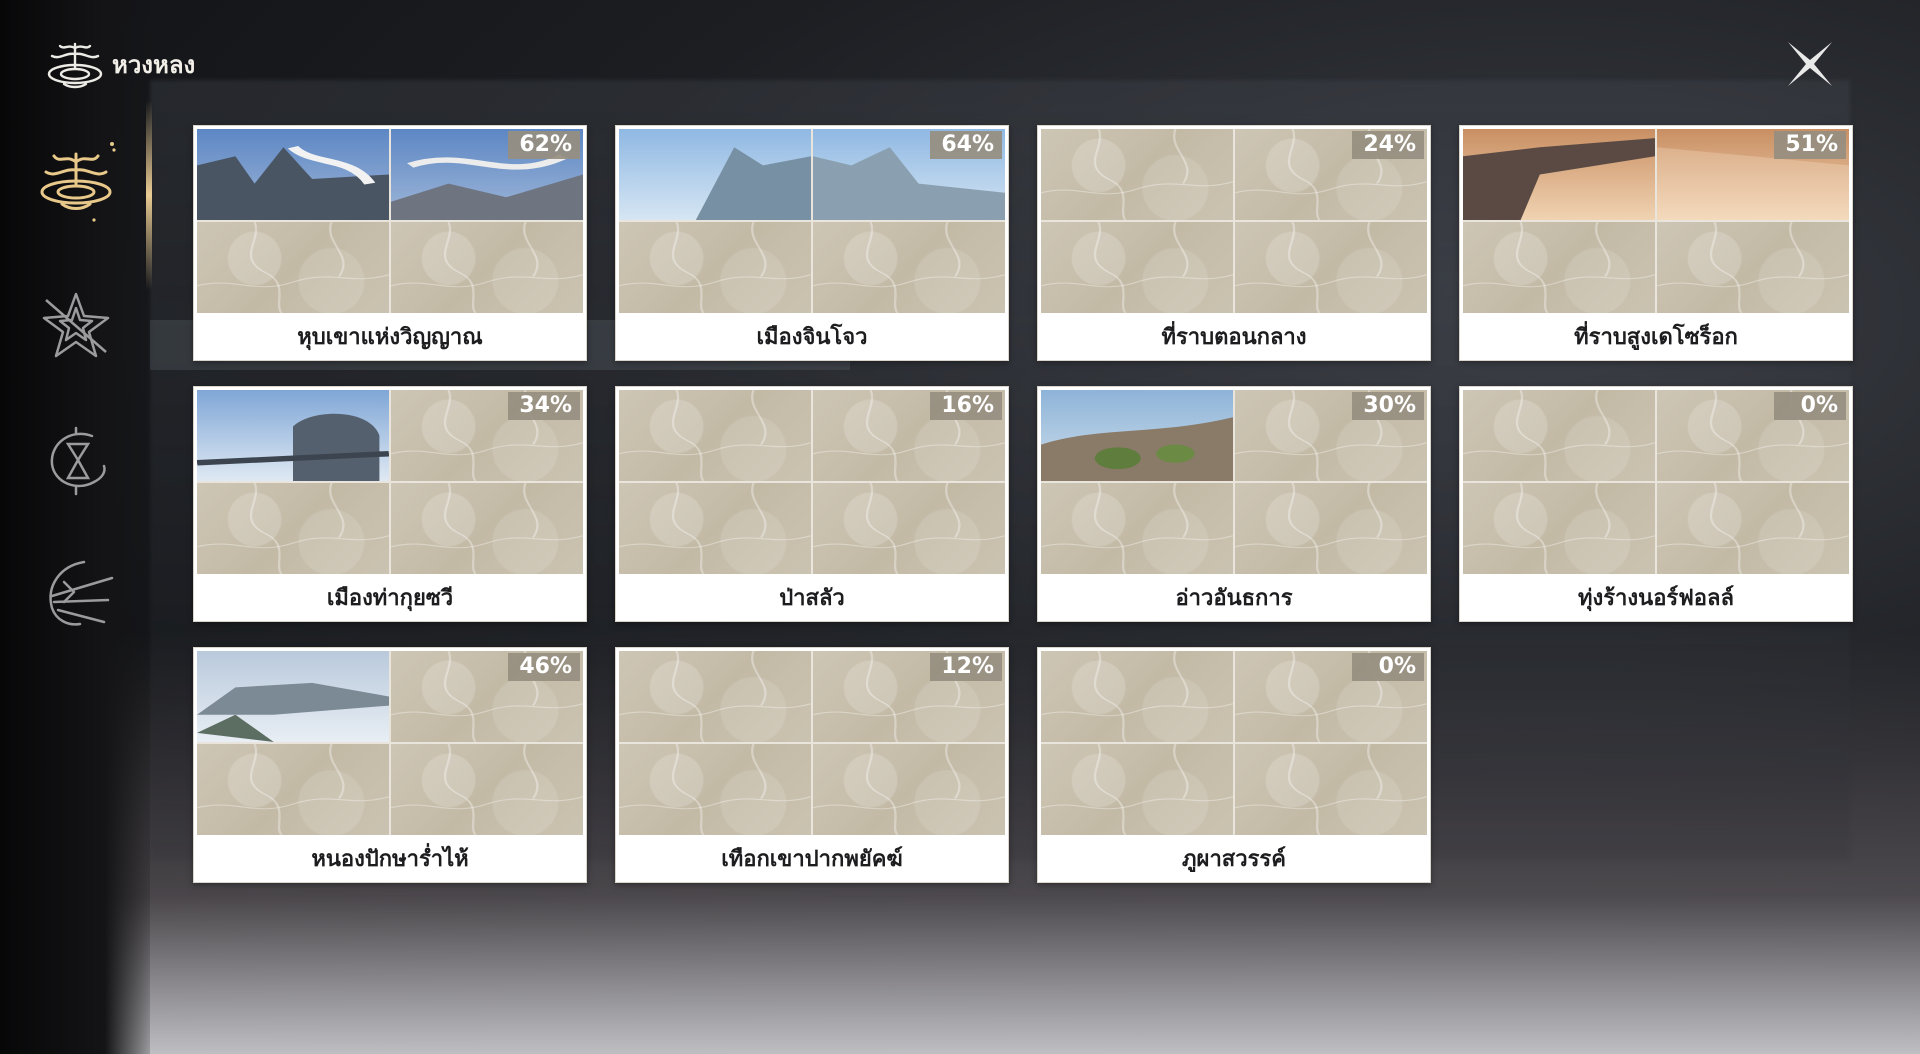  I want to click on golden-emblem-icon, so click(78, 182).